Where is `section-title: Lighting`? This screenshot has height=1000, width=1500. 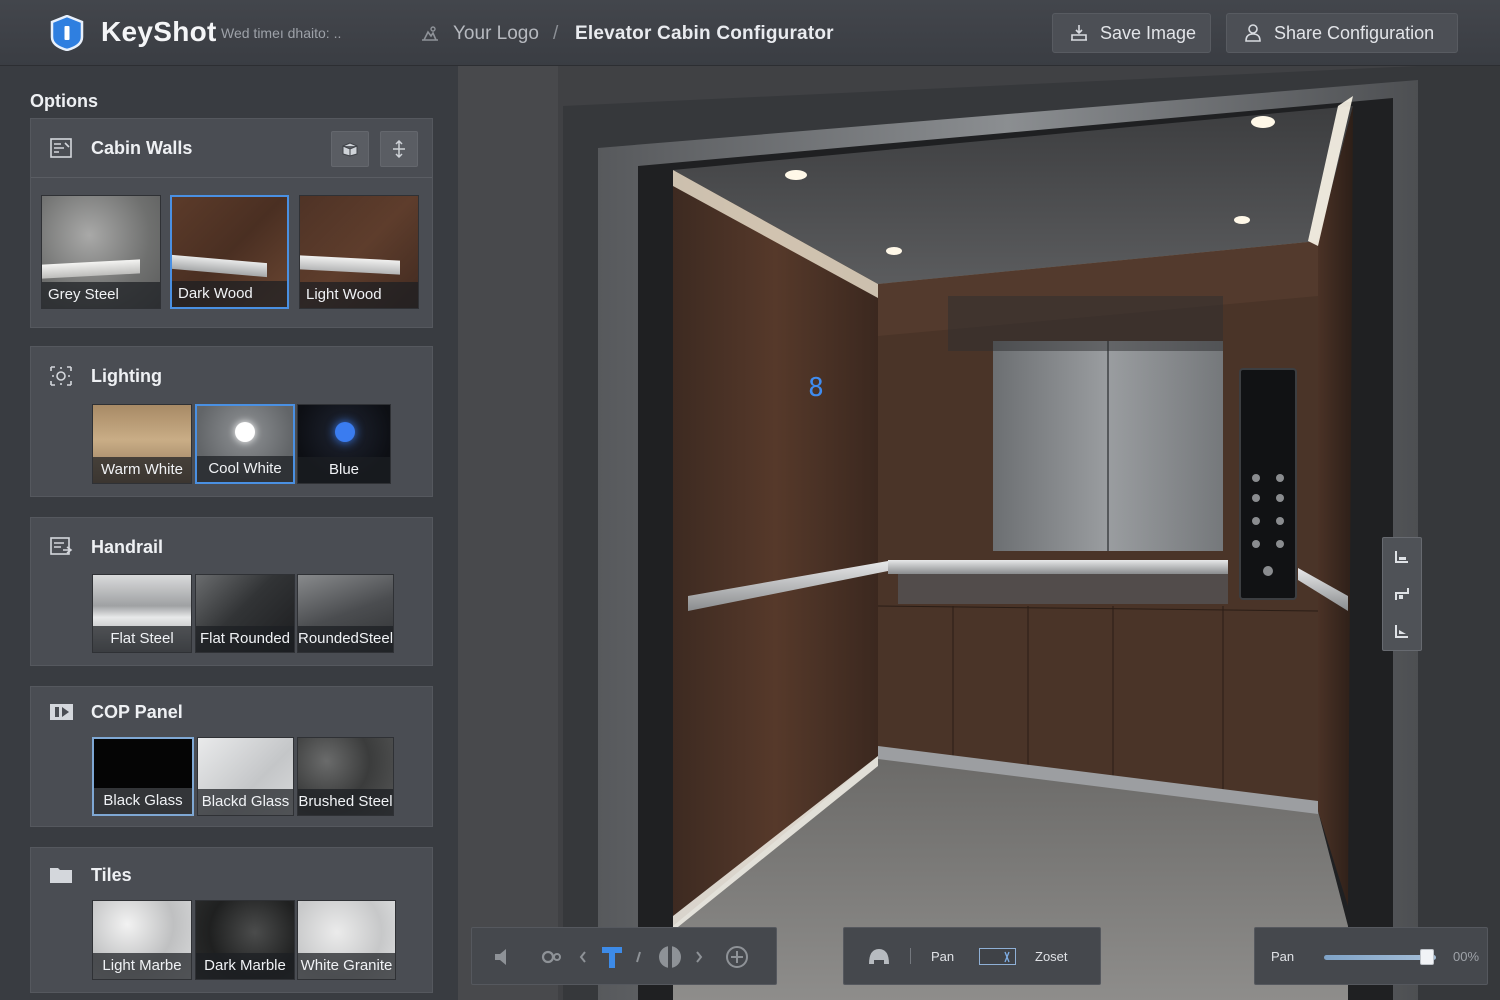 section-title: Lighting is located at coordinates (126, 376).